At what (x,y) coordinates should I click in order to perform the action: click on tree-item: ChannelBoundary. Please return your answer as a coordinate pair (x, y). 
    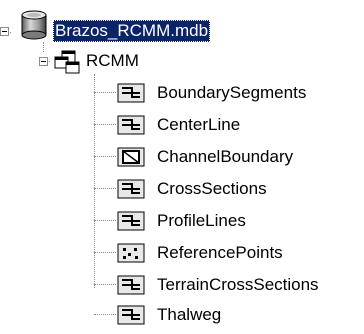
    Looking at the image, I should click on (182, 157).